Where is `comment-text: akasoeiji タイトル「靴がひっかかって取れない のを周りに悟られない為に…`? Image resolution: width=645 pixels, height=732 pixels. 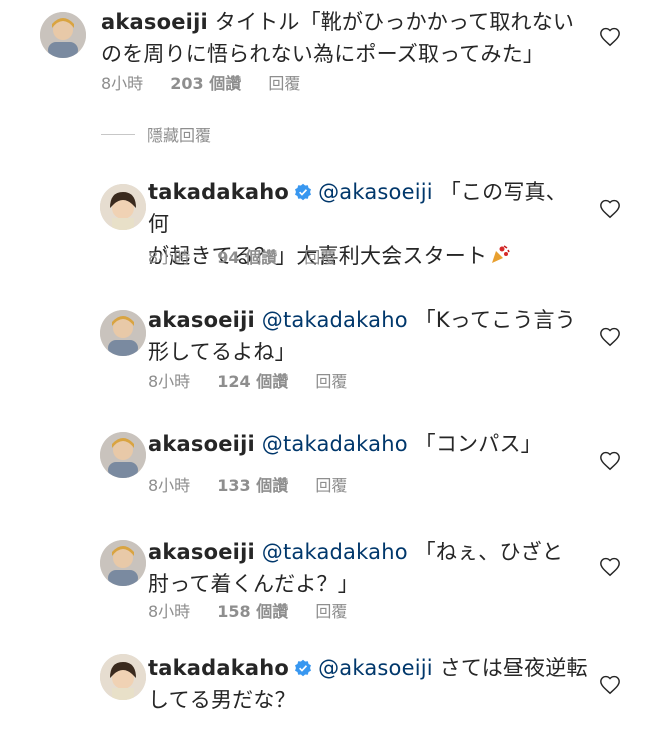
comment-text: akasoeiji タイトル「靴がひっかかって取れない のを周りに悟られない為に… is located at coordinates (346, 38).